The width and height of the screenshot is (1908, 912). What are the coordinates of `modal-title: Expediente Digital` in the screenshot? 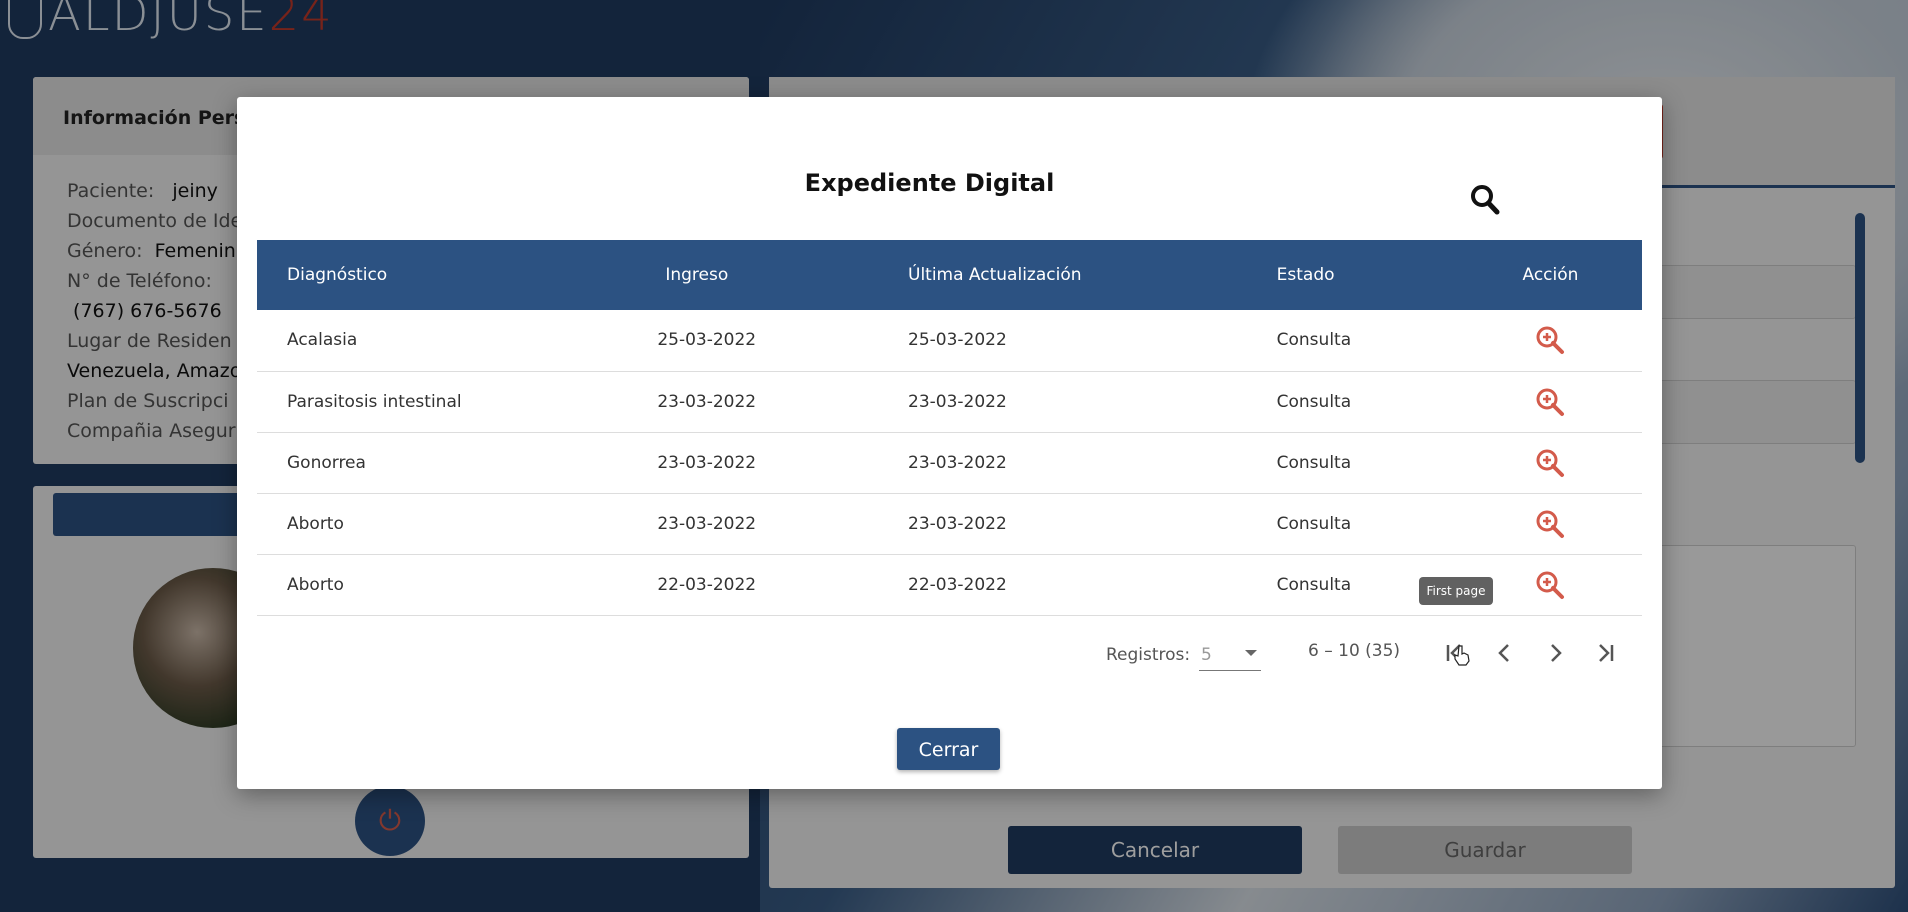 It's located at (929, 183).